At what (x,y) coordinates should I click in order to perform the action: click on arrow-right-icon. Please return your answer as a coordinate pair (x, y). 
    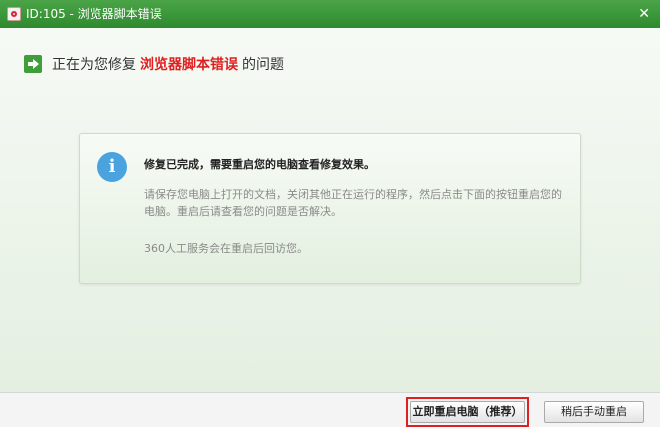
    Looking at the image, I should click on (33, 64).